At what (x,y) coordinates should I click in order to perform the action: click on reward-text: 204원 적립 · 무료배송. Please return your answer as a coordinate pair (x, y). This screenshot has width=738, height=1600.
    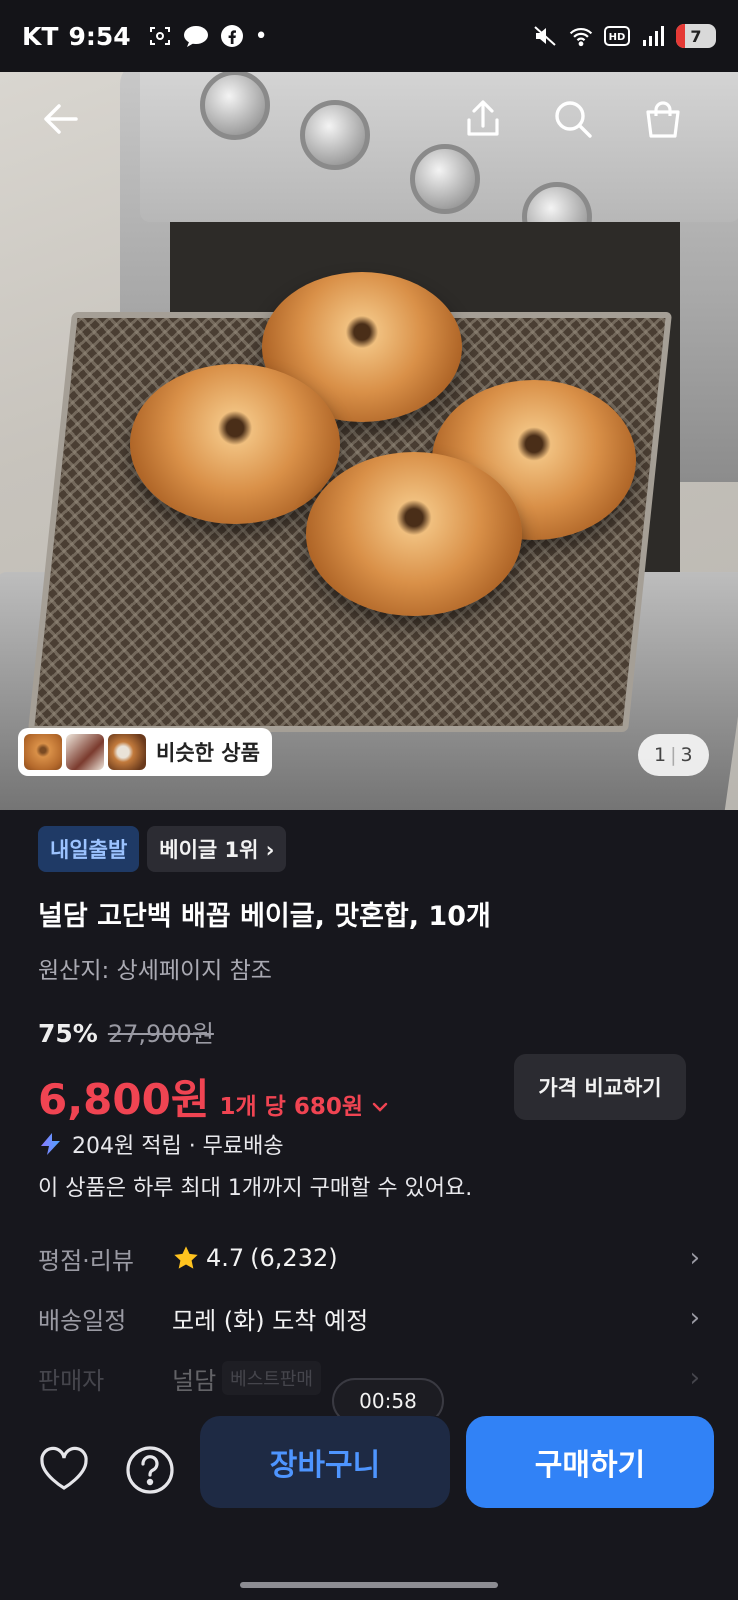
    Looking at the image, I should click on (178, 1146).